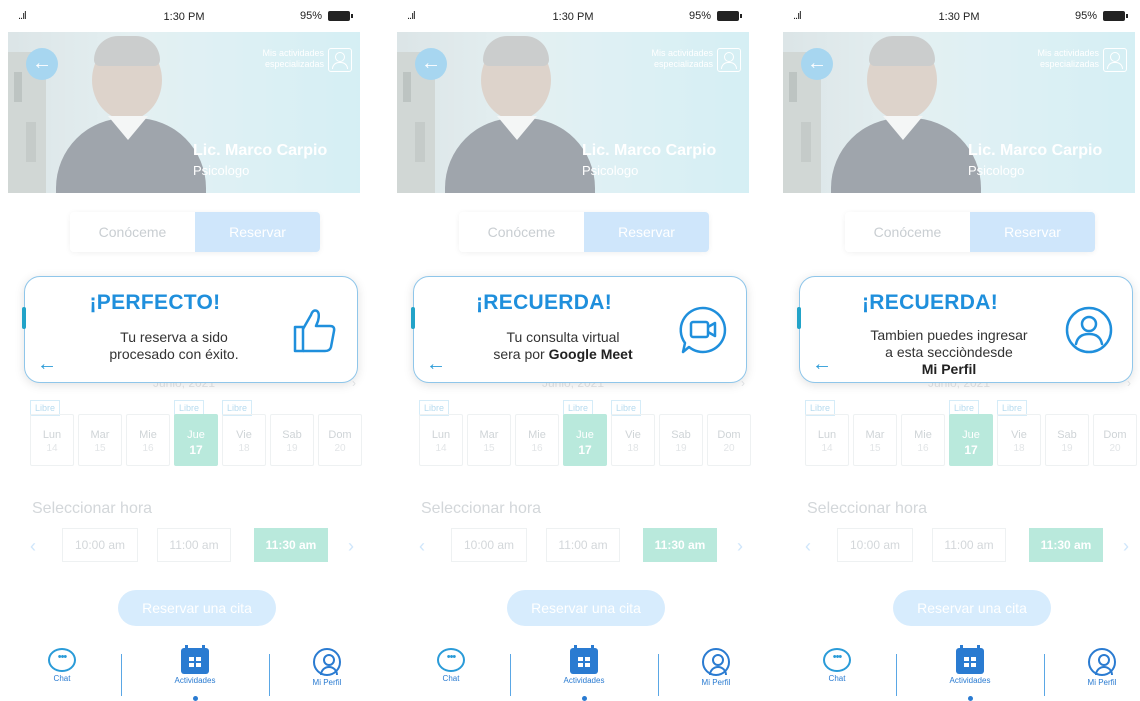 This screenshot has width=1140, height=701. I want to click on modal-line: a esta secciòndesde, so click(949, 352).